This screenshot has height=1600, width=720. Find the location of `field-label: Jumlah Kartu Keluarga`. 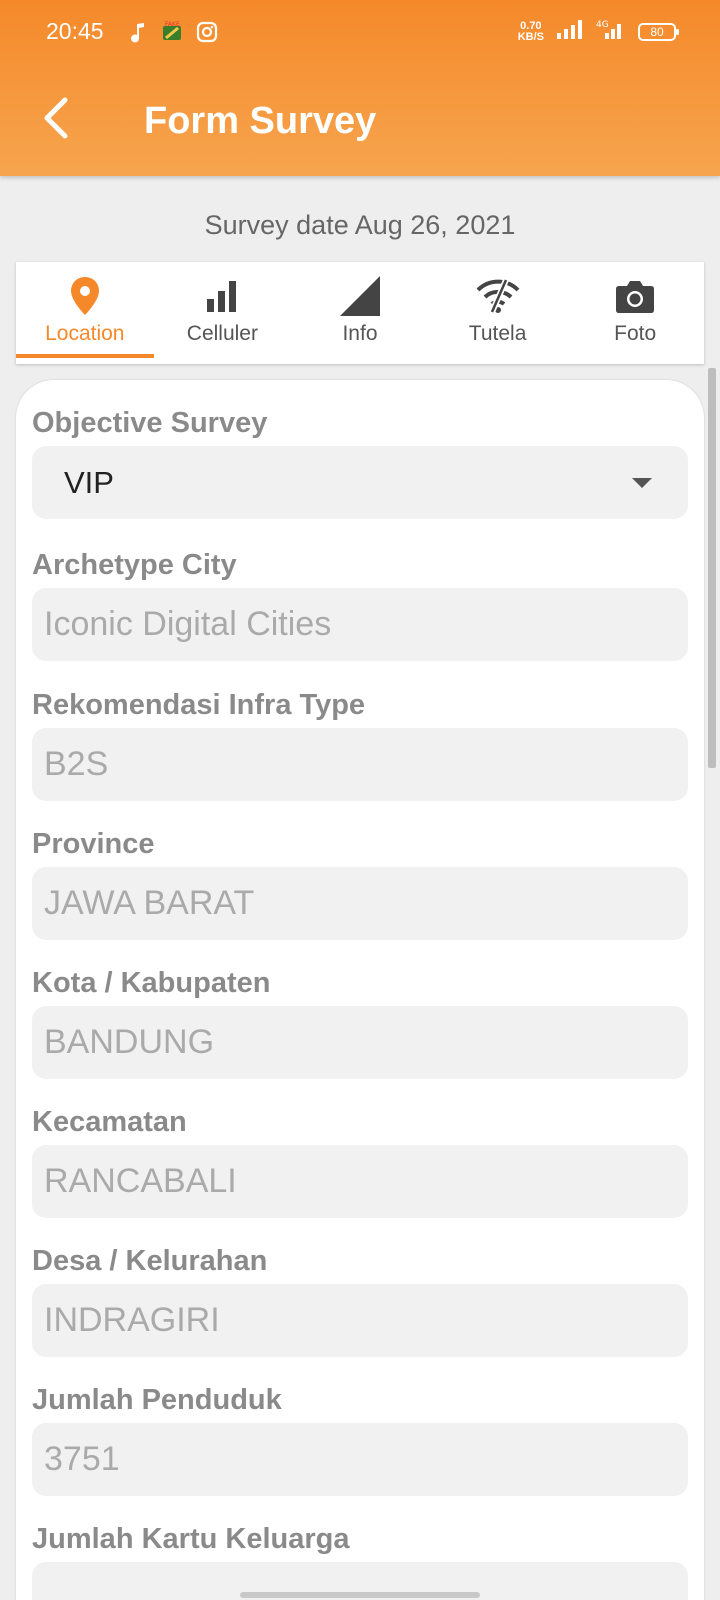

field-label: Jumlah Kartu Keluarga is located at coordinates (191, 1539).